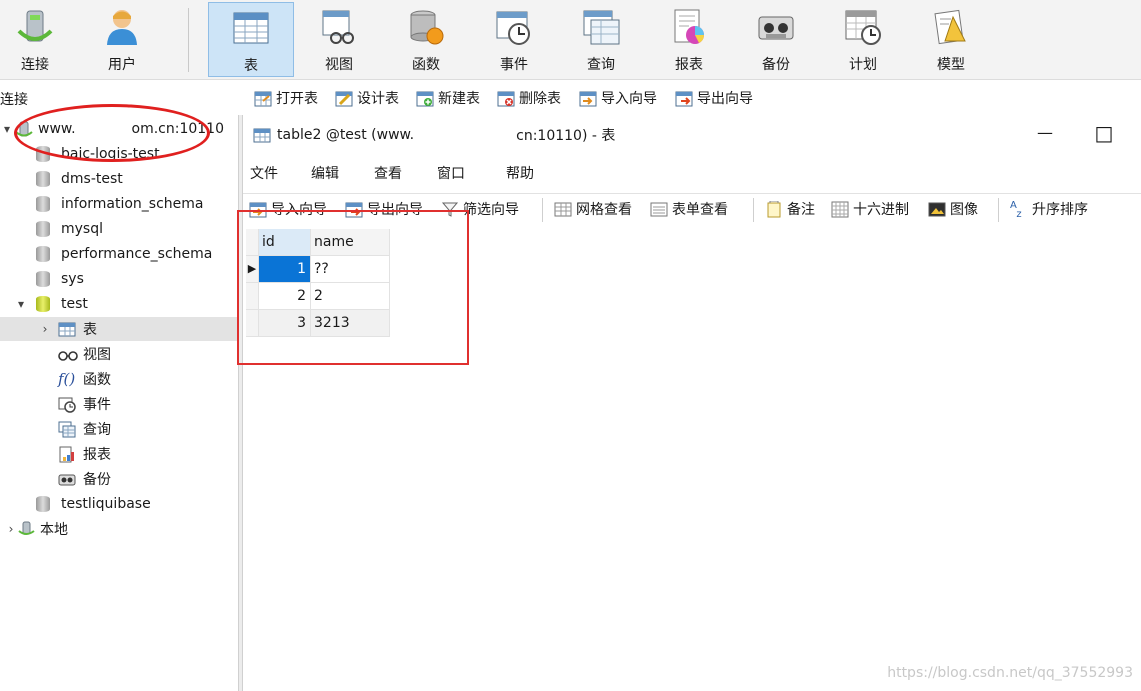  Describe the element at coordinates (953, 209) in the screenshot. I see `image-button: 图像` at that location.